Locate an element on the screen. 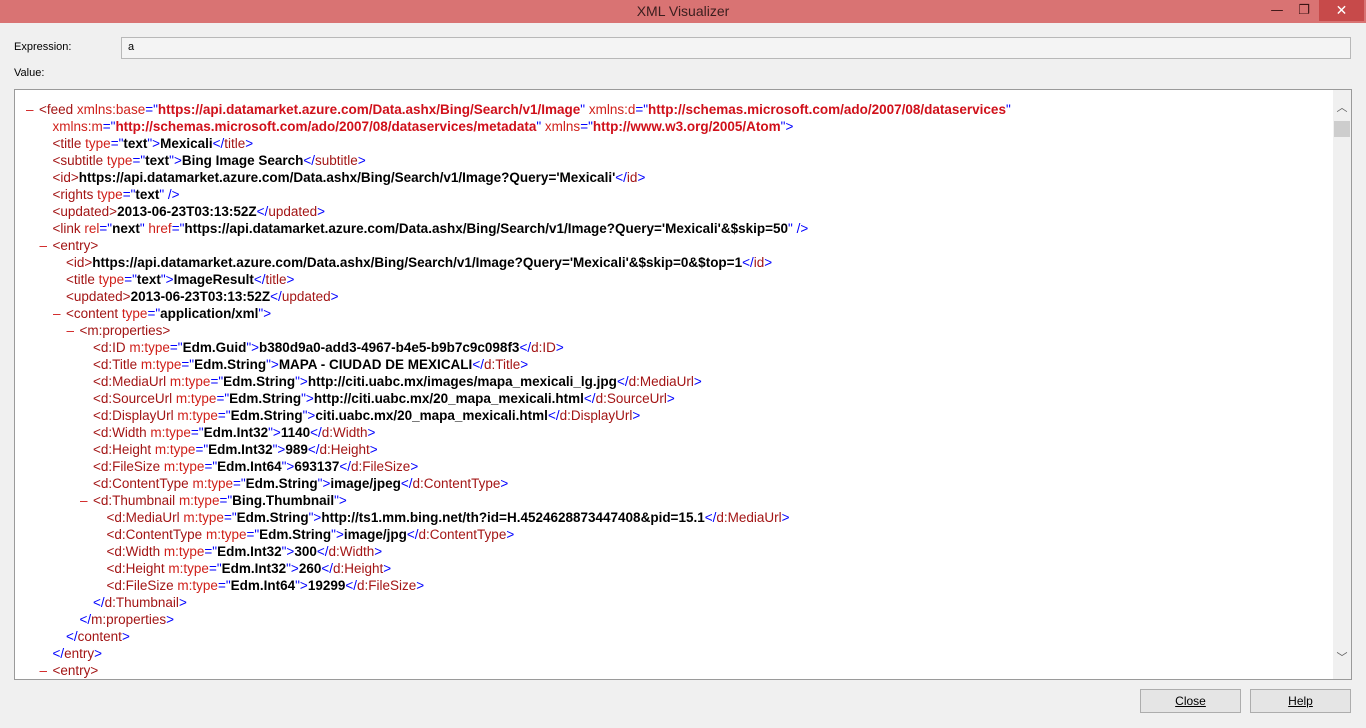 The image size is (1366, 728). xml-token: <id> is located at coordinates (79, 262).